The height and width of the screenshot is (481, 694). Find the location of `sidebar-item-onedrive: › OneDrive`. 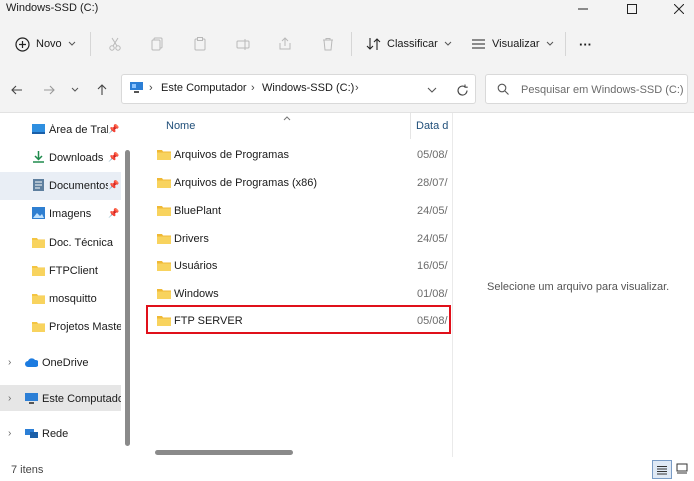

sidebar-item-onedrive: › OneDrive is located at coordinates (60, 363).